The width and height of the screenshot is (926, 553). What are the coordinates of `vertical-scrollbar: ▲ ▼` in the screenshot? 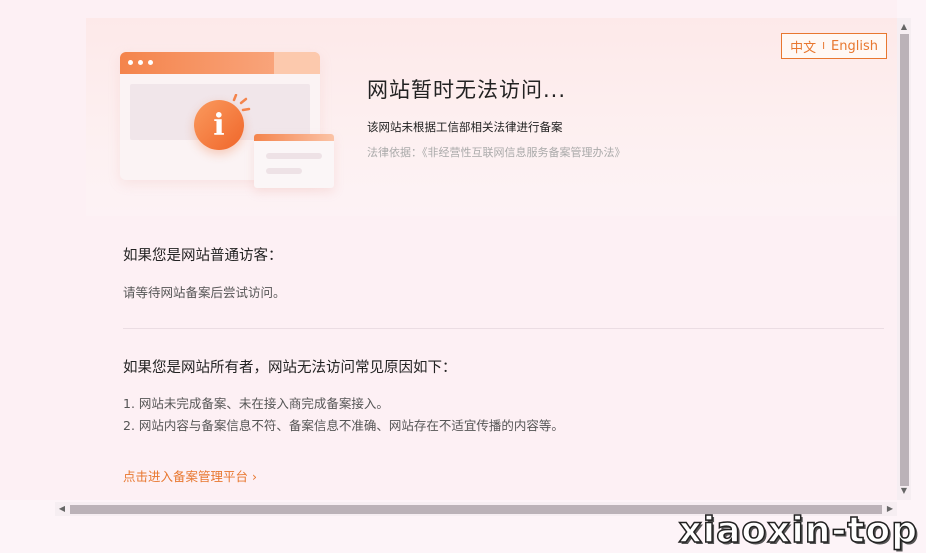 It's located at (904, 259).